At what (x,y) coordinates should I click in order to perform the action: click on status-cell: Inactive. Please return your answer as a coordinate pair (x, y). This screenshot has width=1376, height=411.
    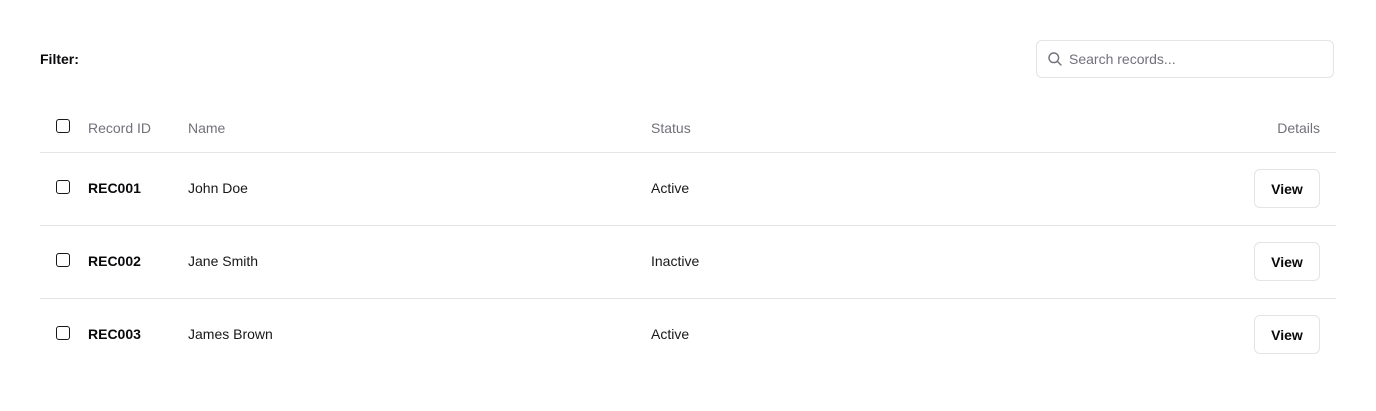
    Looking at the image, I should click on (675, 261).